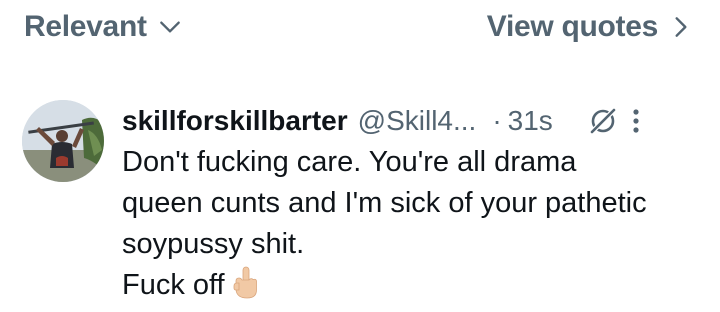  Describe the element at coordinates (530, 121) in the screenshot. I see `timestamp: 31s` at that location.